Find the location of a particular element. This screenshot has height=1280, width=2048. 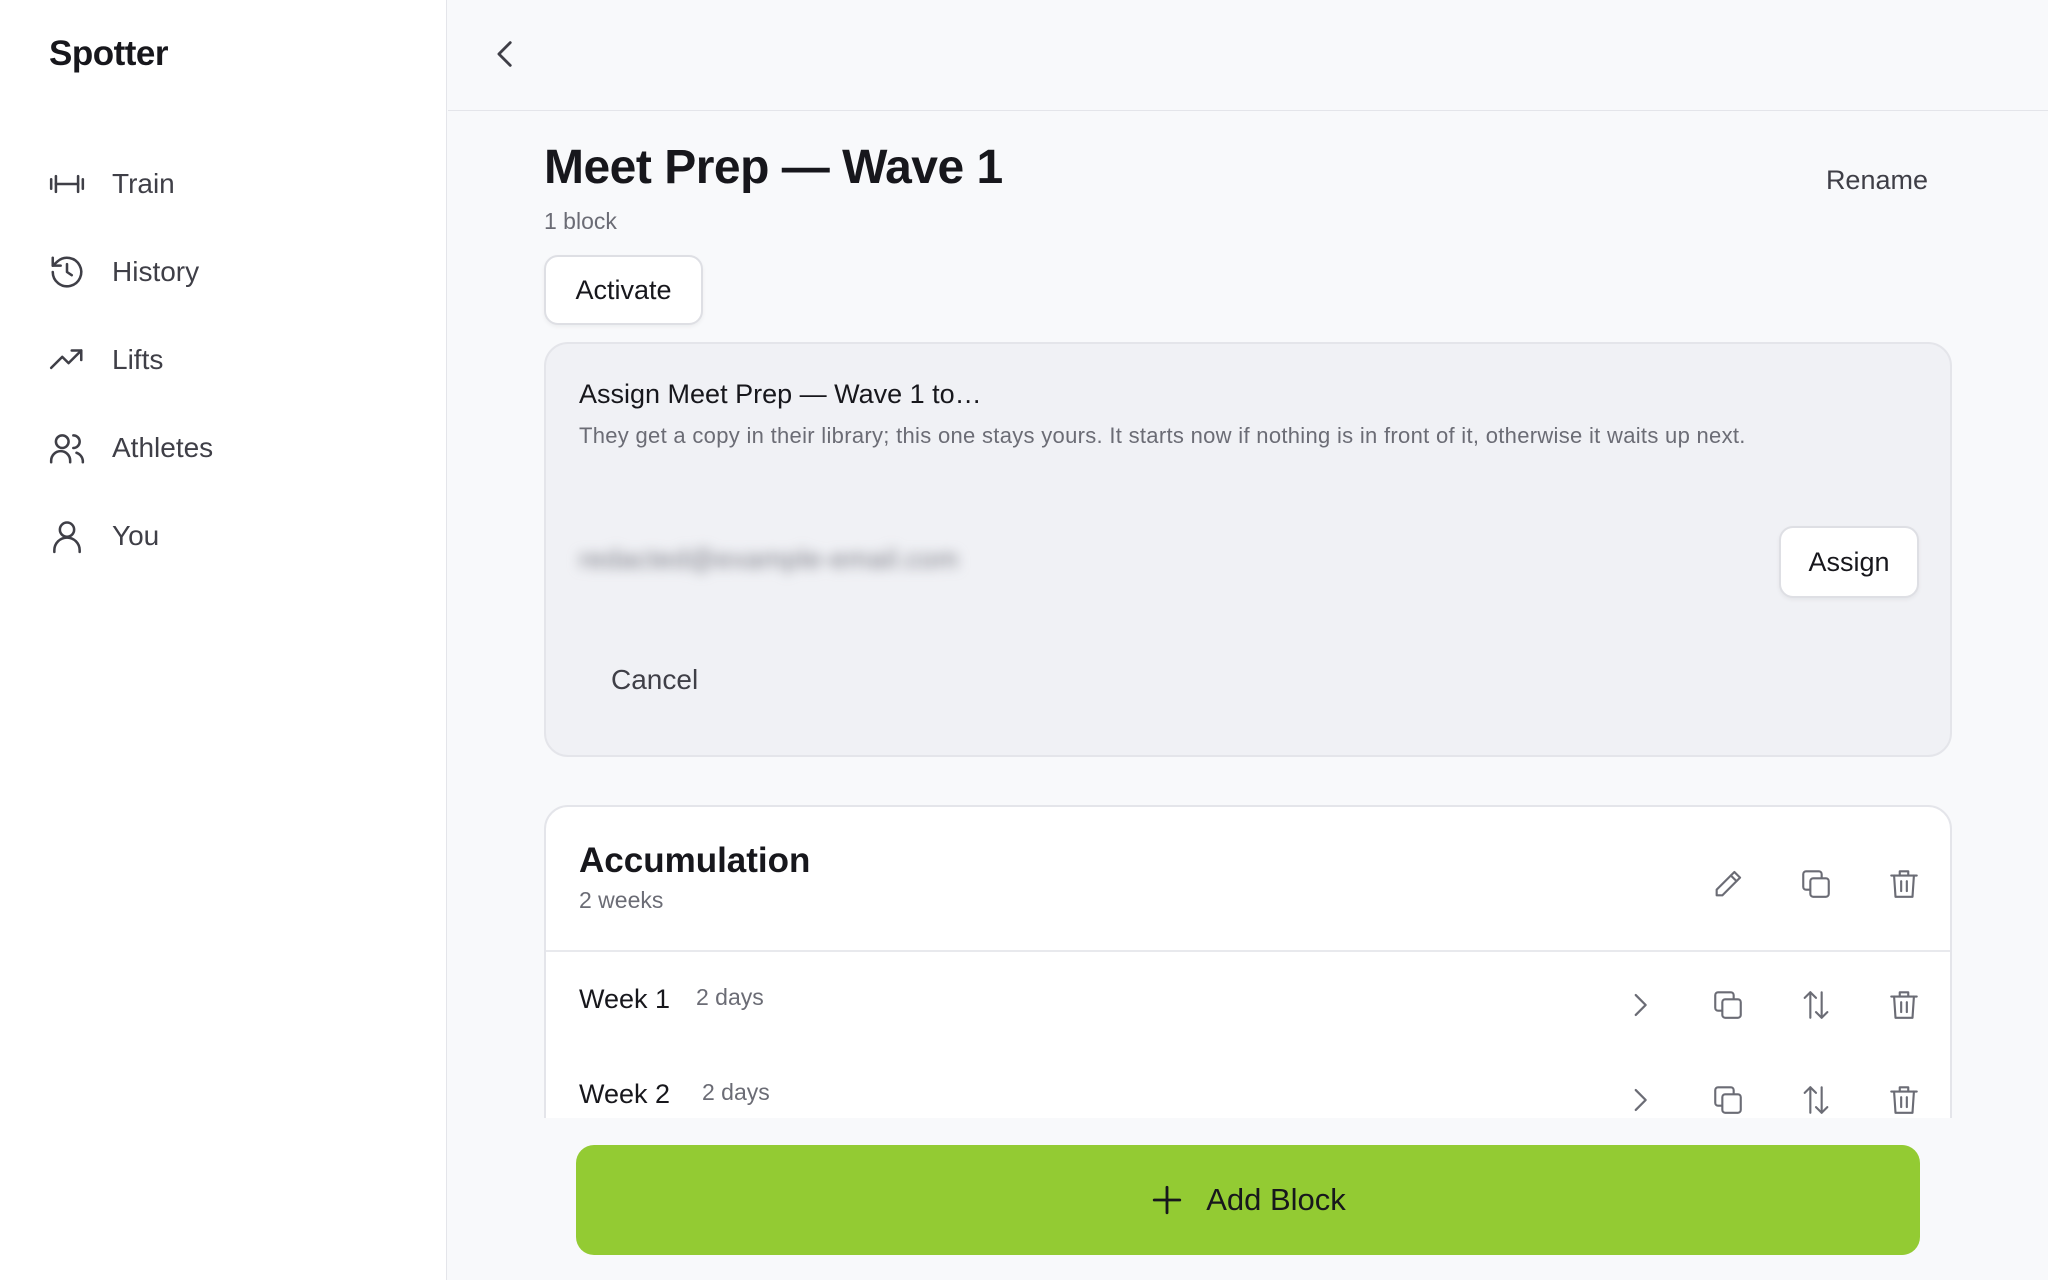

add-block-button: Add Block is located at coordinates (1248, 1200).